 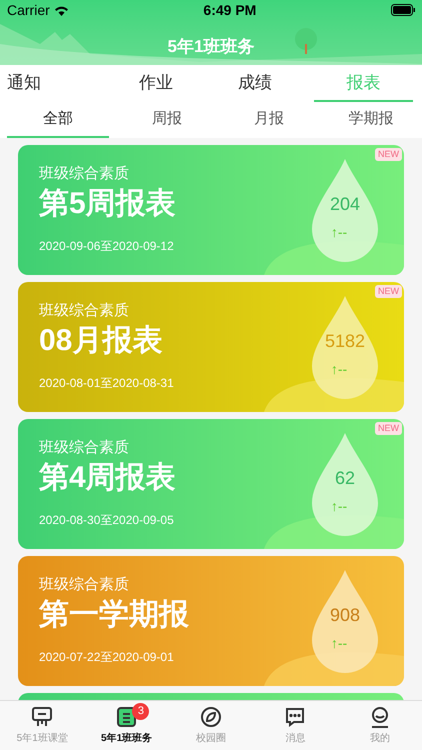 What do you see at coordinates (61, 10) in the screenshot?
I see `wifi-icon` at bounding box center [61, 10].